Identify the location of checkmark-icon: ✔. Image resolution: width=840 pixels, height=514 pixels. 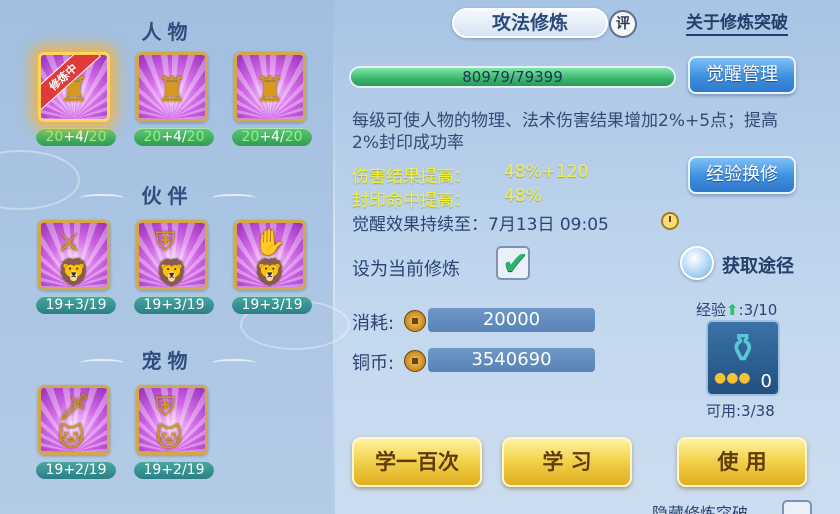
(515, 263).